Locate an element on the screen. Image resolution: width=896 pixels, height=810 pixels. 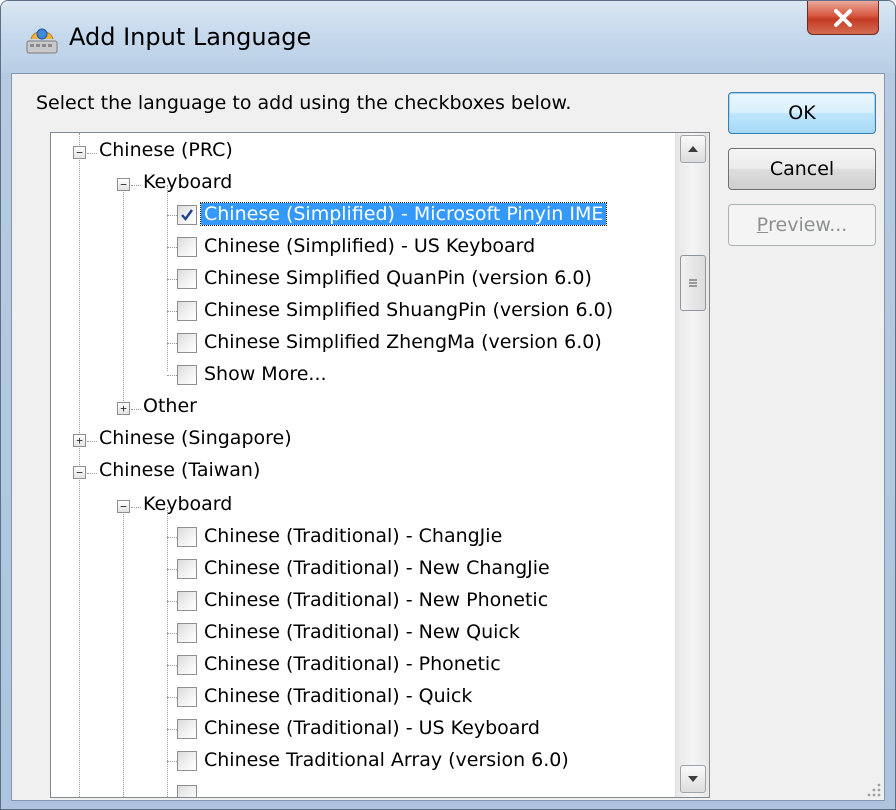
scroll-up-button is located at coordinates (693, 149).